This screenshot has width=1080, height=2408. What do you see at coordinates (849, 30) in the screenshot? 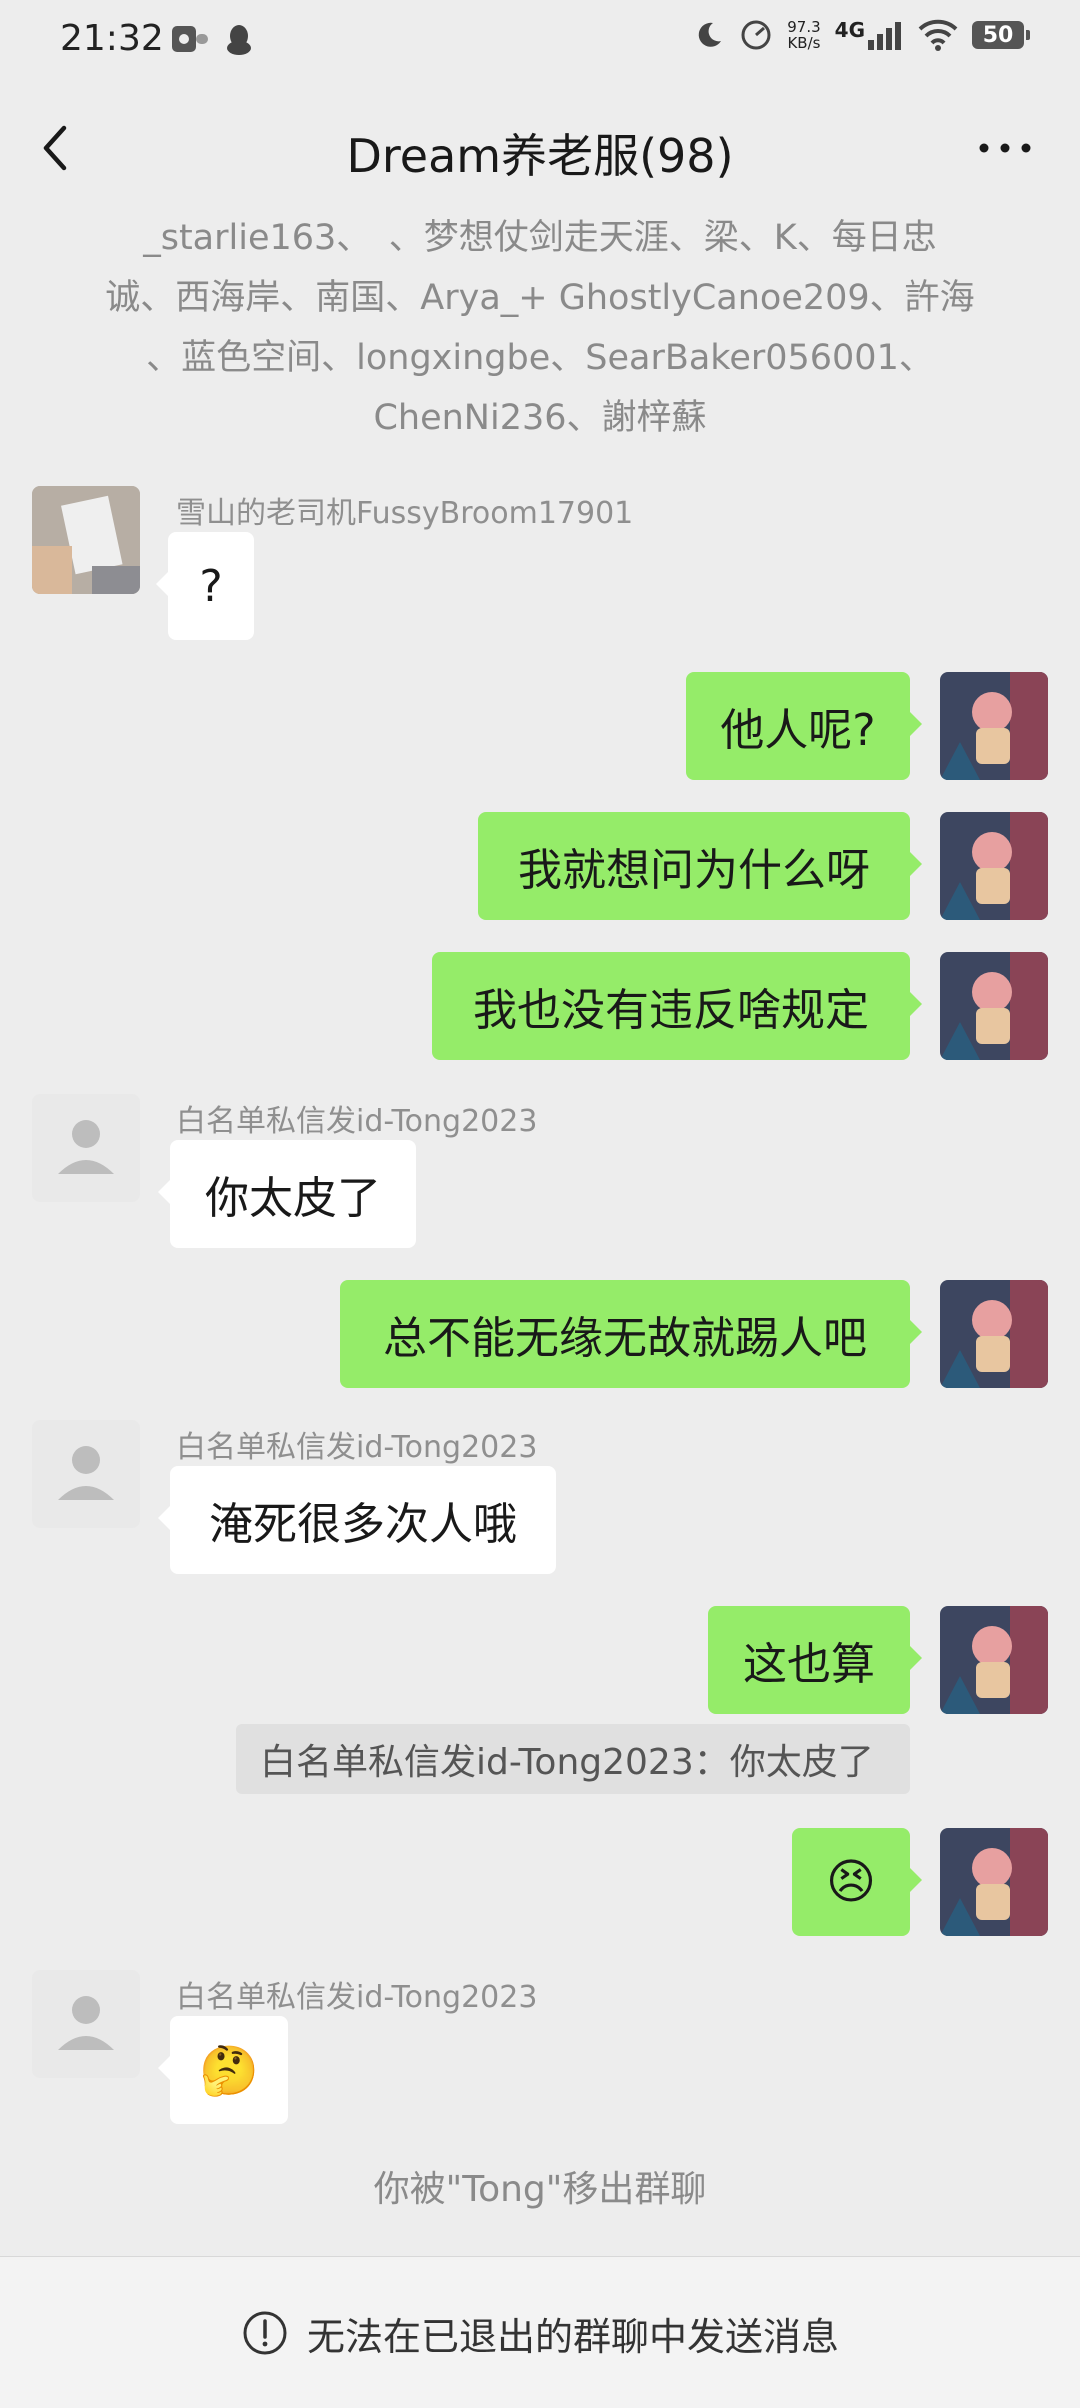
I see `network-type: 4G` at bounding box center [849, 30].